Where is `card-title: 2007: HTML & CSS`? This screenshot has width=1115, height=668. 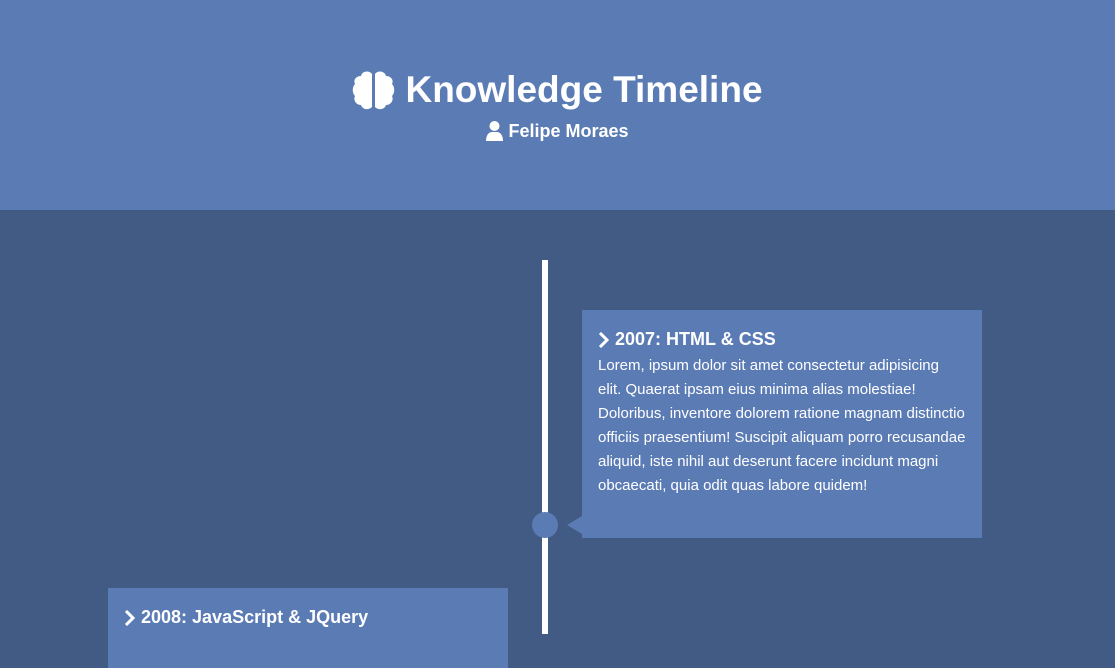
card-title: 2007: HTML & CSS is located at coordinates (782, 339).